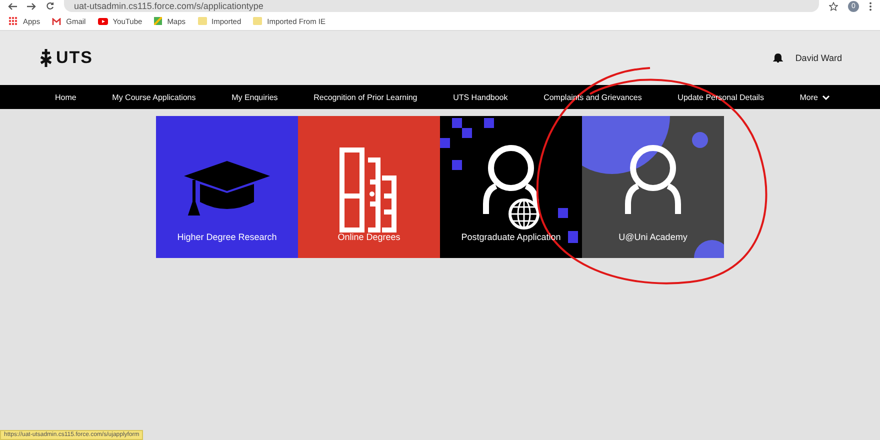 The width and height of the screenshot is (880, 440). Describe the element at coordinates (50, 6) in the screenshot. I see `reload-icon` at that location.